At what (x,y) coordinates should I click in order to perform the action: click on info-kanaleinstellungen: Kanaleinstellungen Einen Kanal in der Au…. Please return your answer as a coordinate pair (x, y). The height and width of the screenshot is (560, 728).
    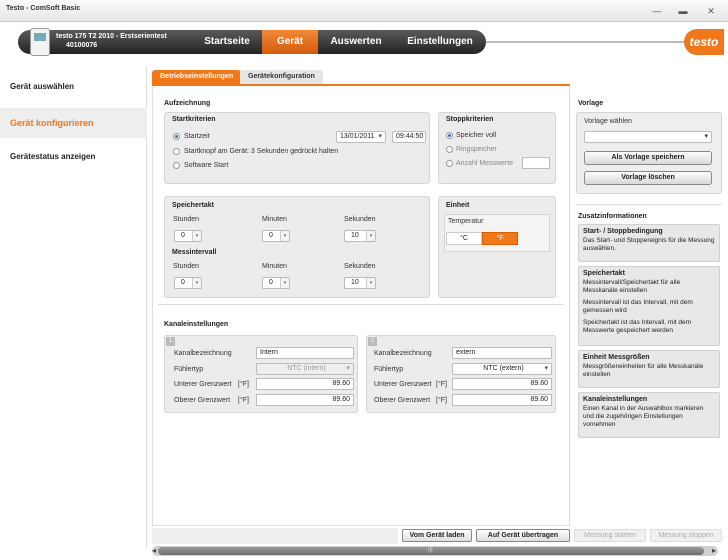
    Looking at the image, I should click on (649, 415).